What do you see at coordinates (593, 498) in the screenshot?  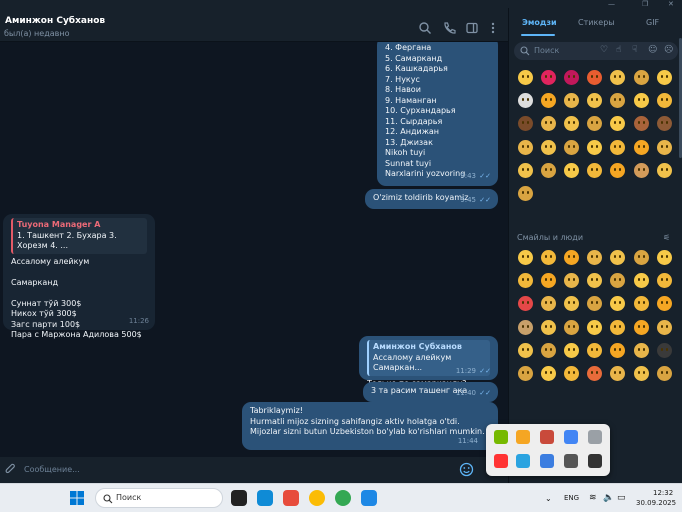 I see `wifi-icon: ≋` at bounding box center [593, 498].